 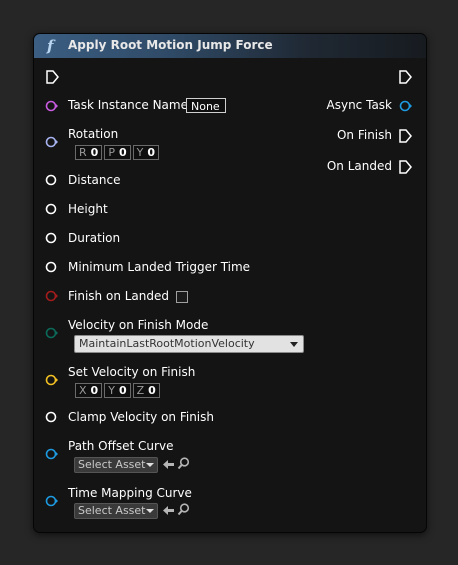 I want to click on axis-label: R, so click(x=83, y=152).